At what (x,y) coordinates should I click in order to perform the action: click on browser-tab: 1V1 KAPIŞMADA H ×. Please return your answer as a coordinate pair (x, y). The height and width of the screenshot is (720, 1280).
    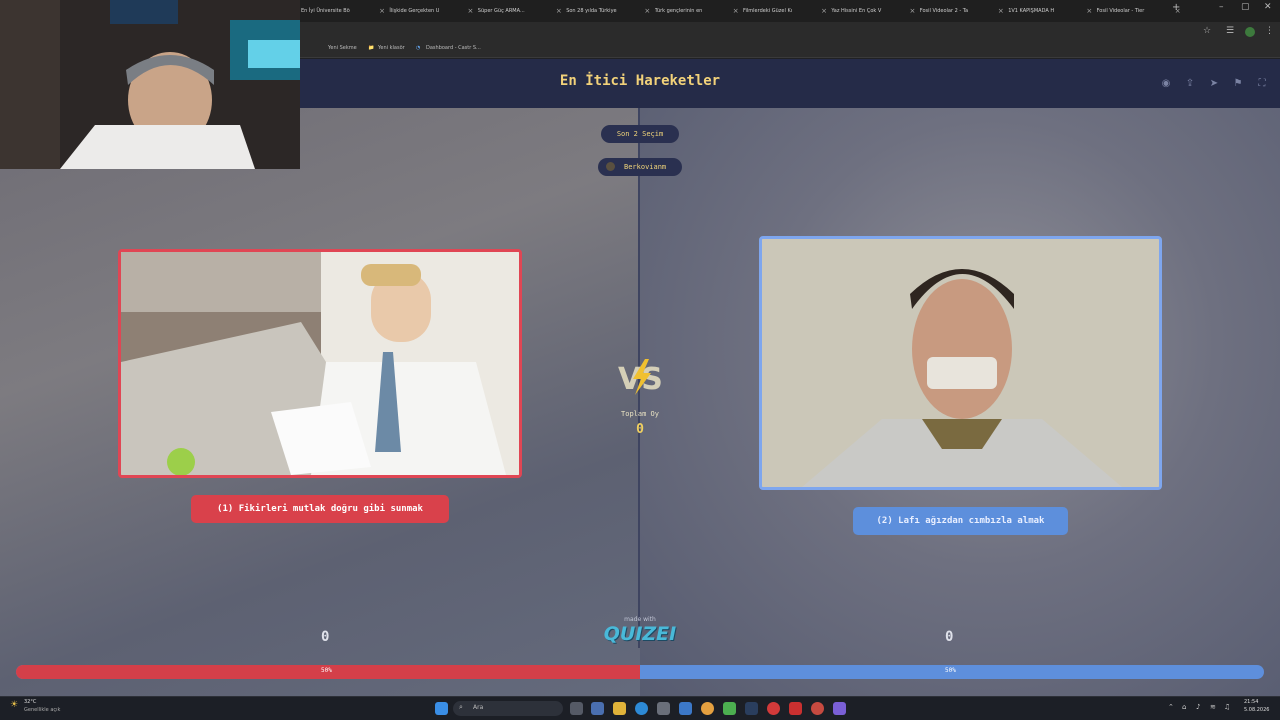
    Looking at the image, I should click on (1050, 11).